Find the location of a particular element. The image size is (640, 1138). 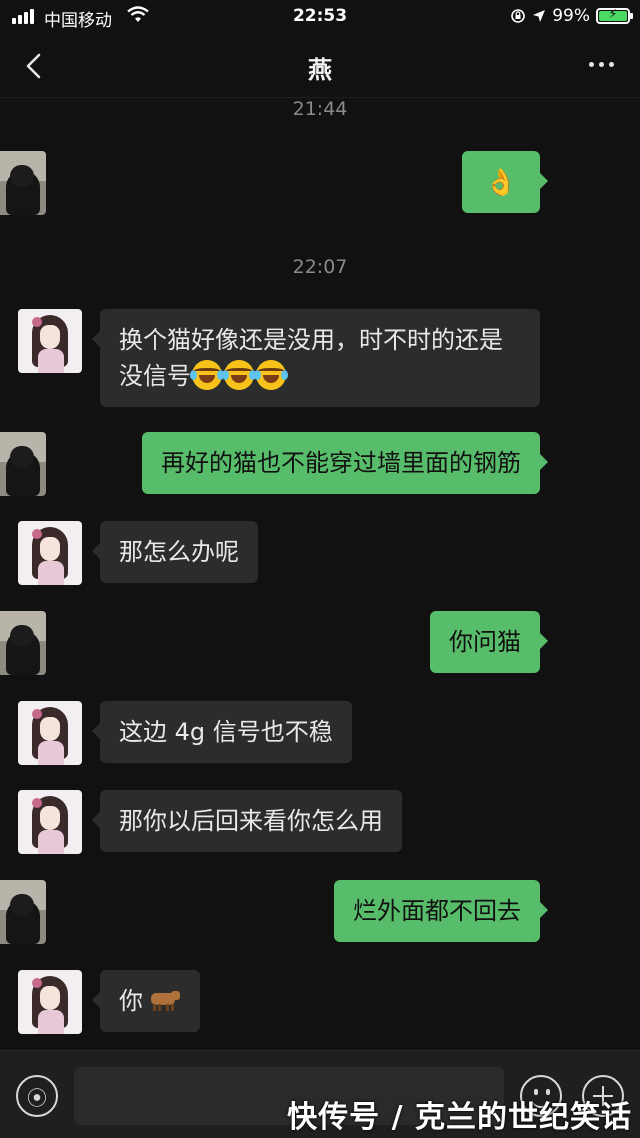

message-row: 换个猫好像还是没用，时不时的还是没信号 is located at coordinates (320, 358).